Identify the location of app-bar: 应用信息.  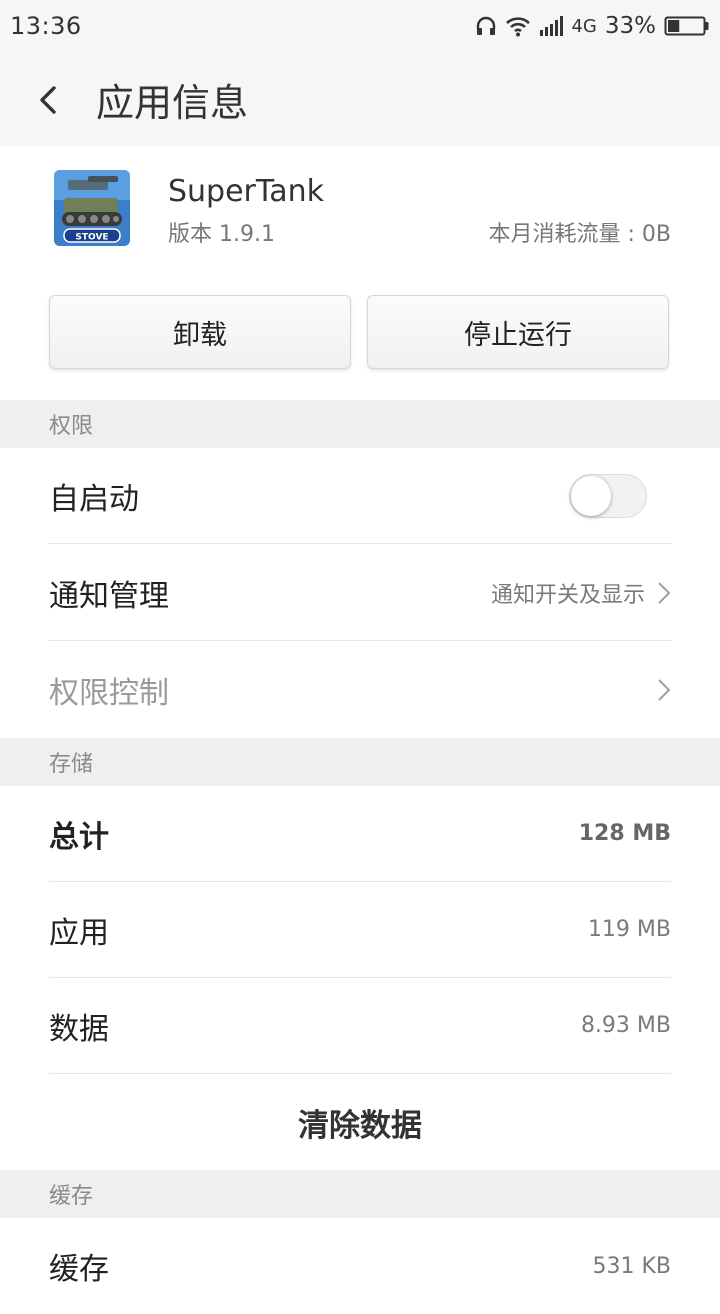
(360, 99).